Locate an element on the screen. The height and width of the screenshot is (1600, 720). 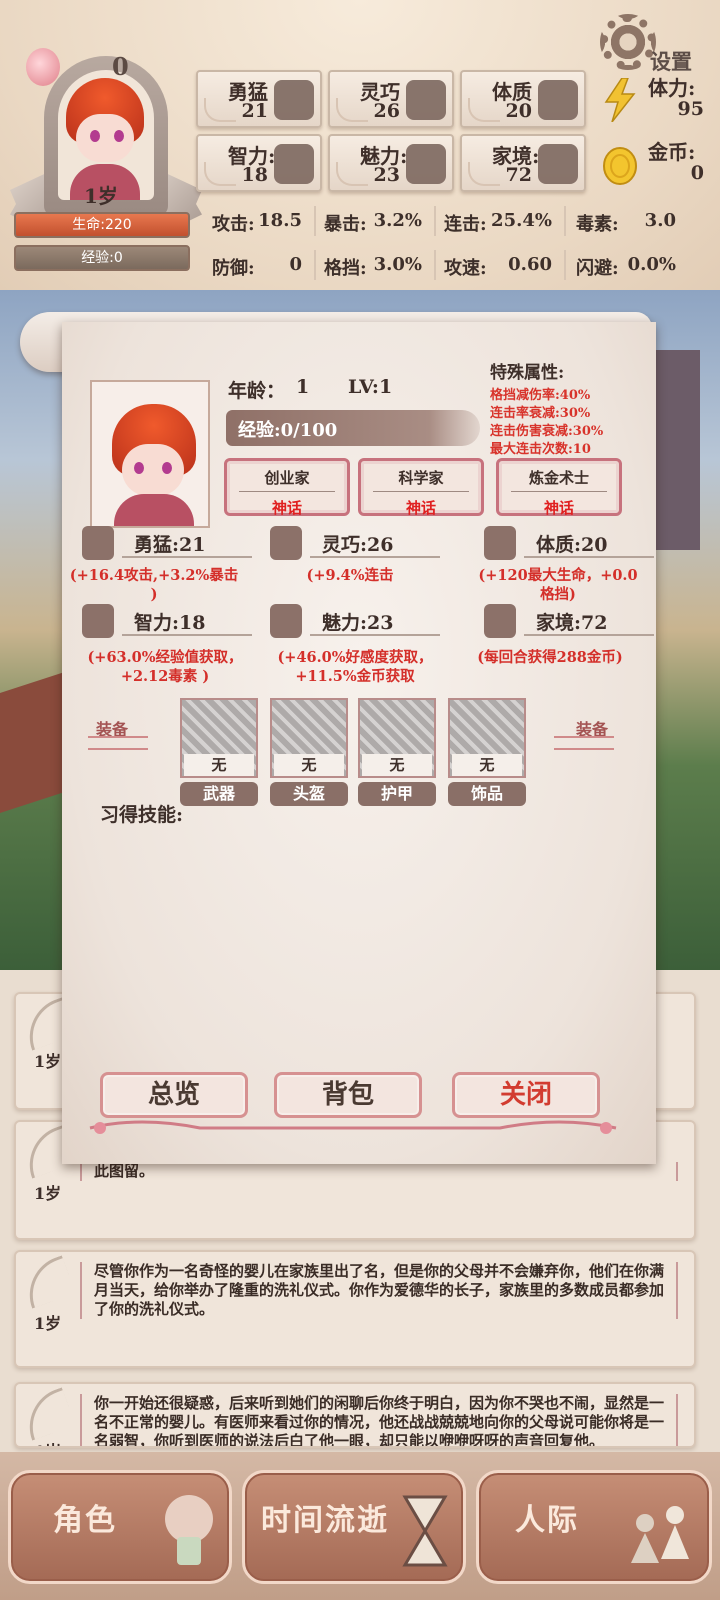
character-icon is located at coordinates (189, 1530).